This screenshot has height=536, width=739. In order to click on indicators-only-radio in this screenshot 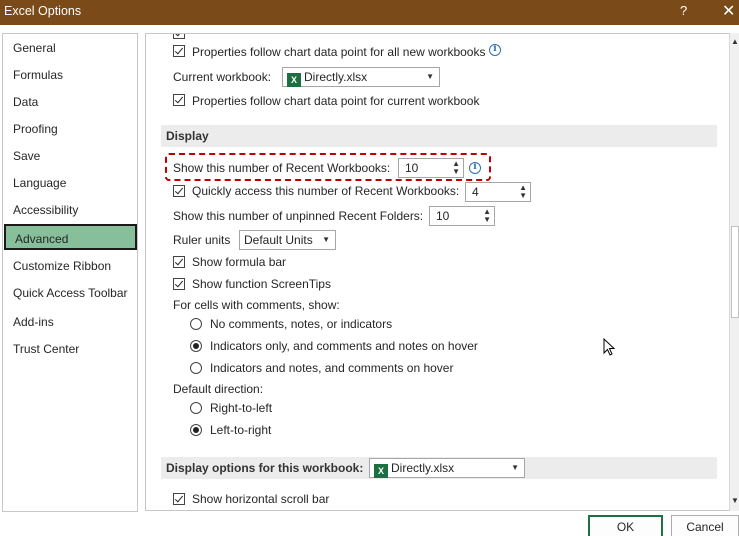, I will do `click(196, 346)`.